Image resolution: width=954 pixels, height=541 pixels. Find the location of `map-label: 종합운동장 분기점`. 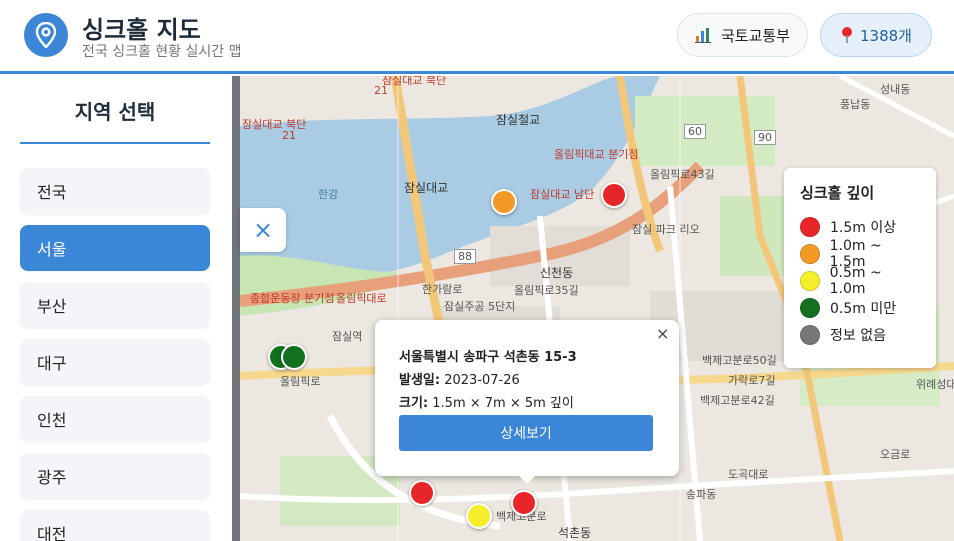

map-label: 종합운동장 분기점 is located at coordinates (292, 298).